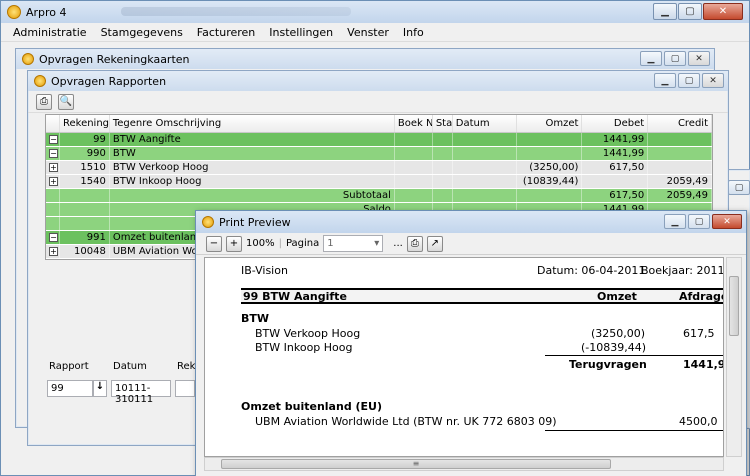 The height and width of the screenshot is (476, 750). Describe the element at coordinates (124, 153) in the screenshot. I see `cell-oms: BTW` at that location.